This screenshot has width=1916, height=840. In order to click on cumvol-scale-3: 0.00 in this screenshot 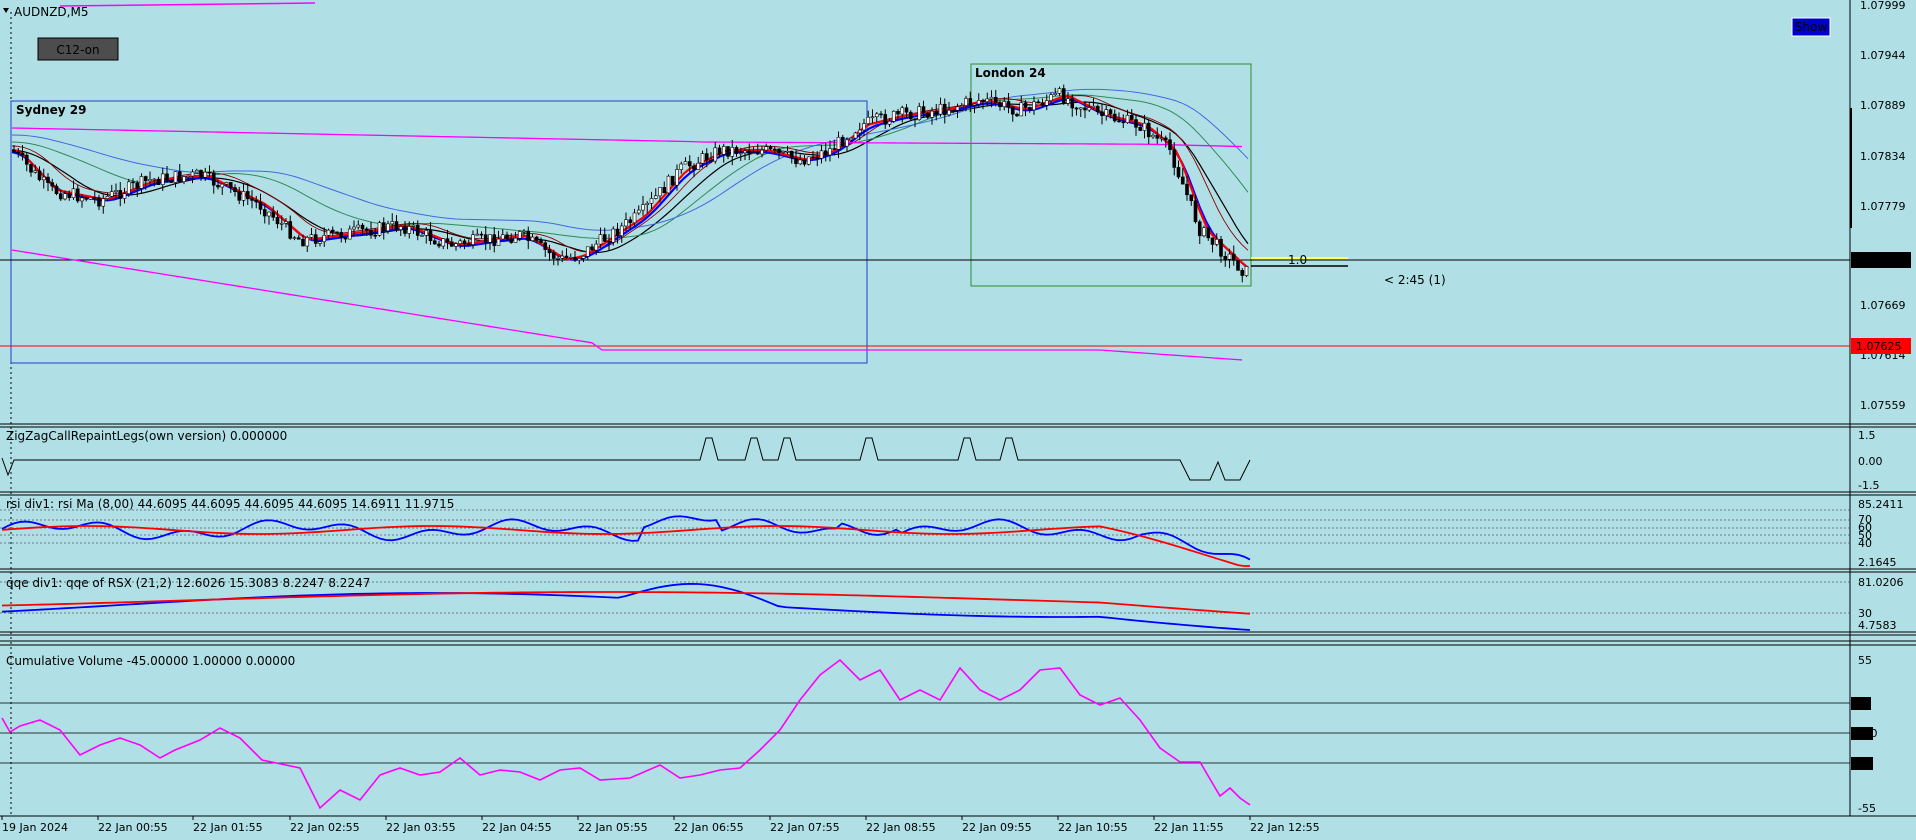, I will do `click(1865, 733)`.